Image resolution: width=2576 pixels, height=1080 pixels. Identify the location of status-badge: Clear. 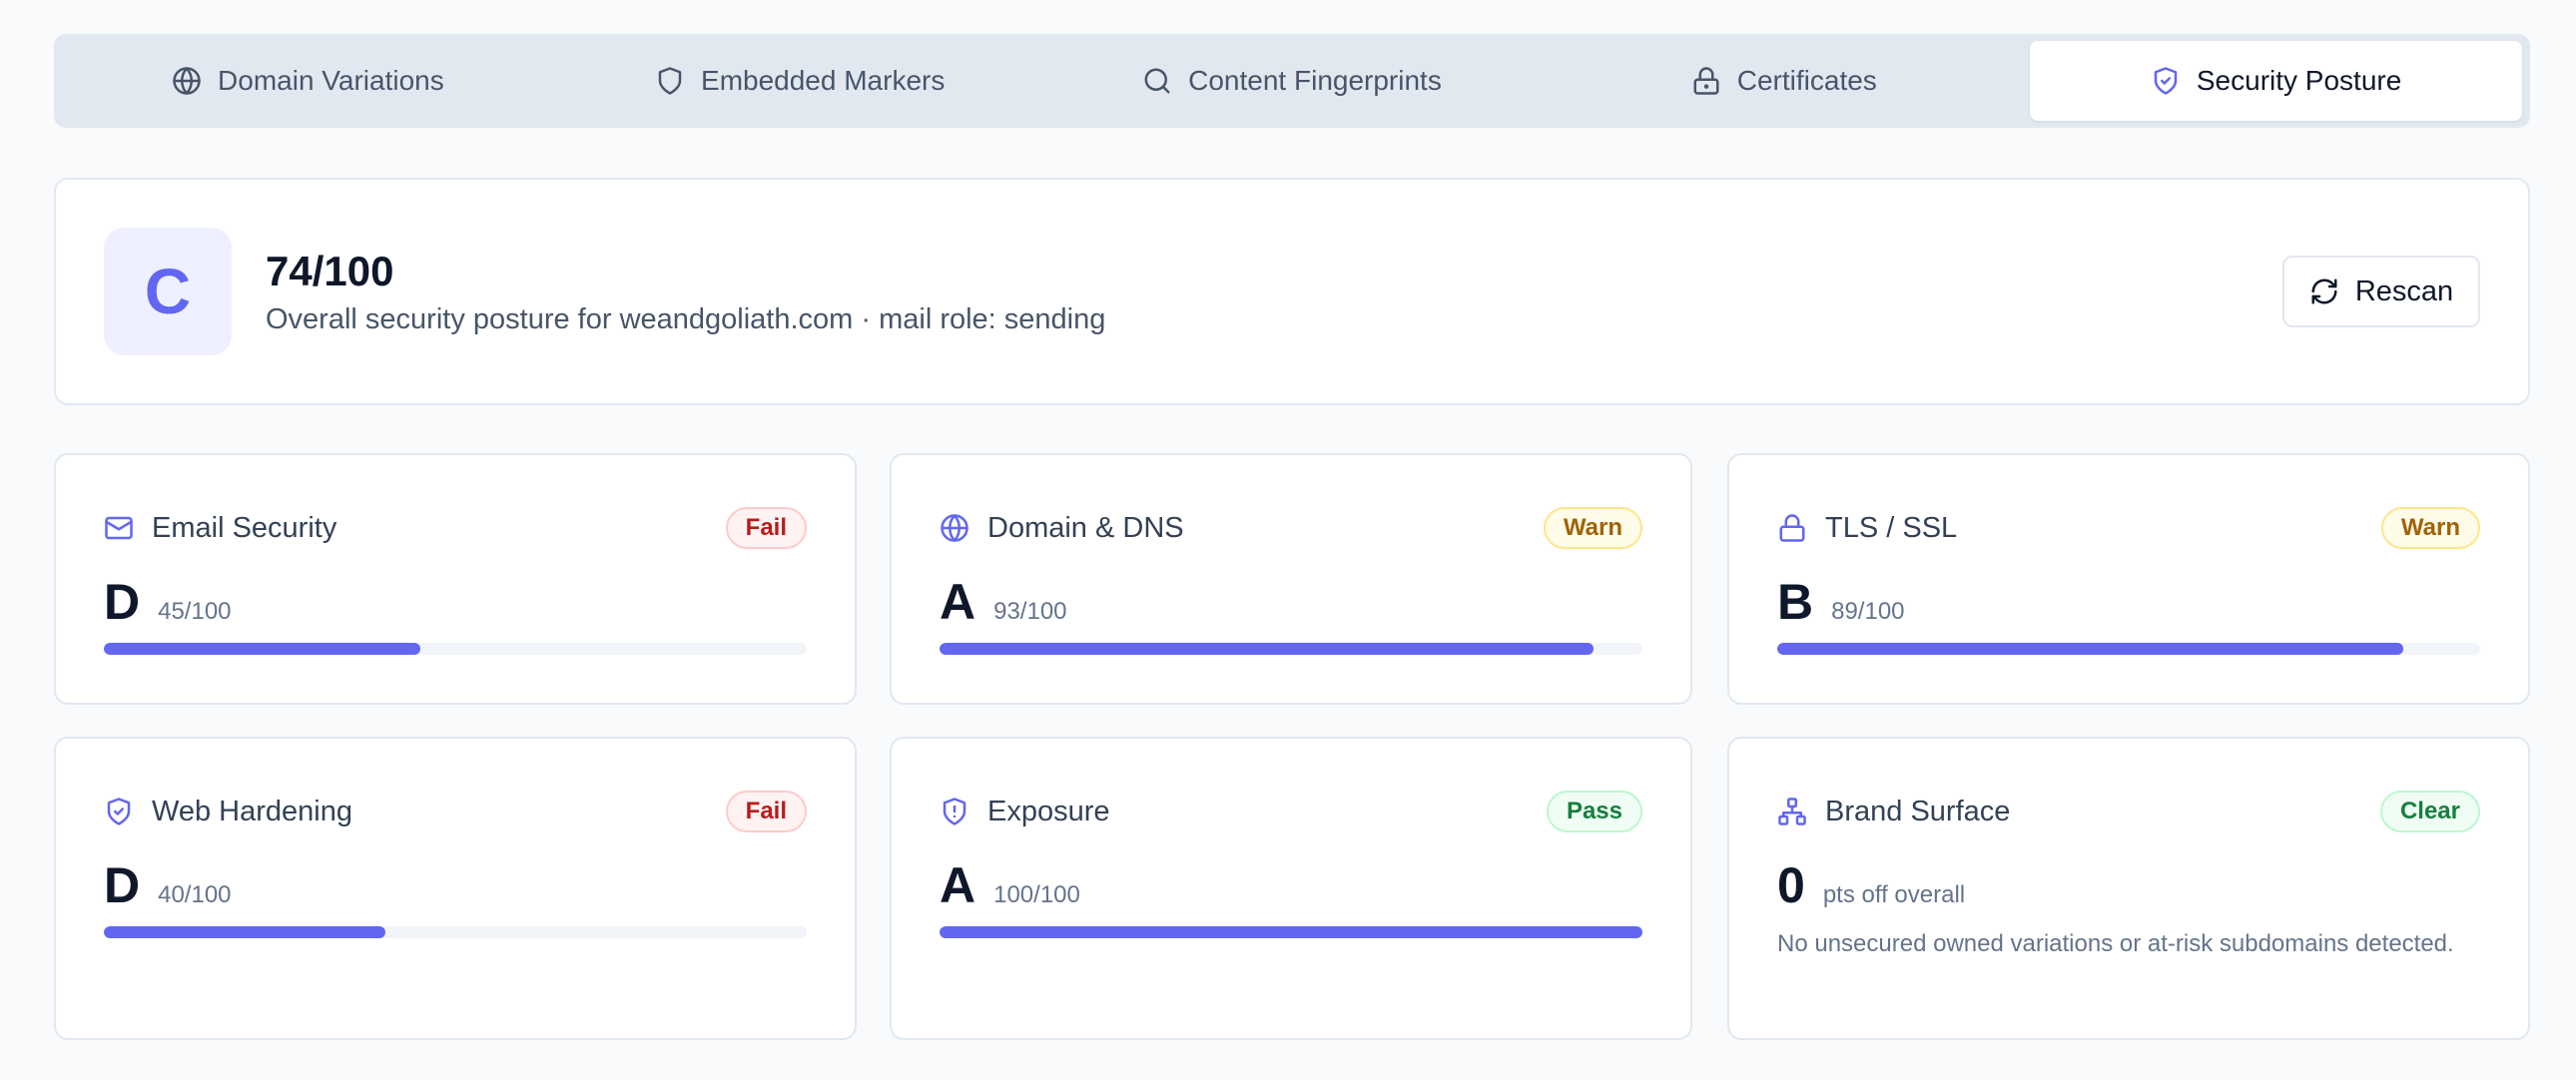
(2429, 811).